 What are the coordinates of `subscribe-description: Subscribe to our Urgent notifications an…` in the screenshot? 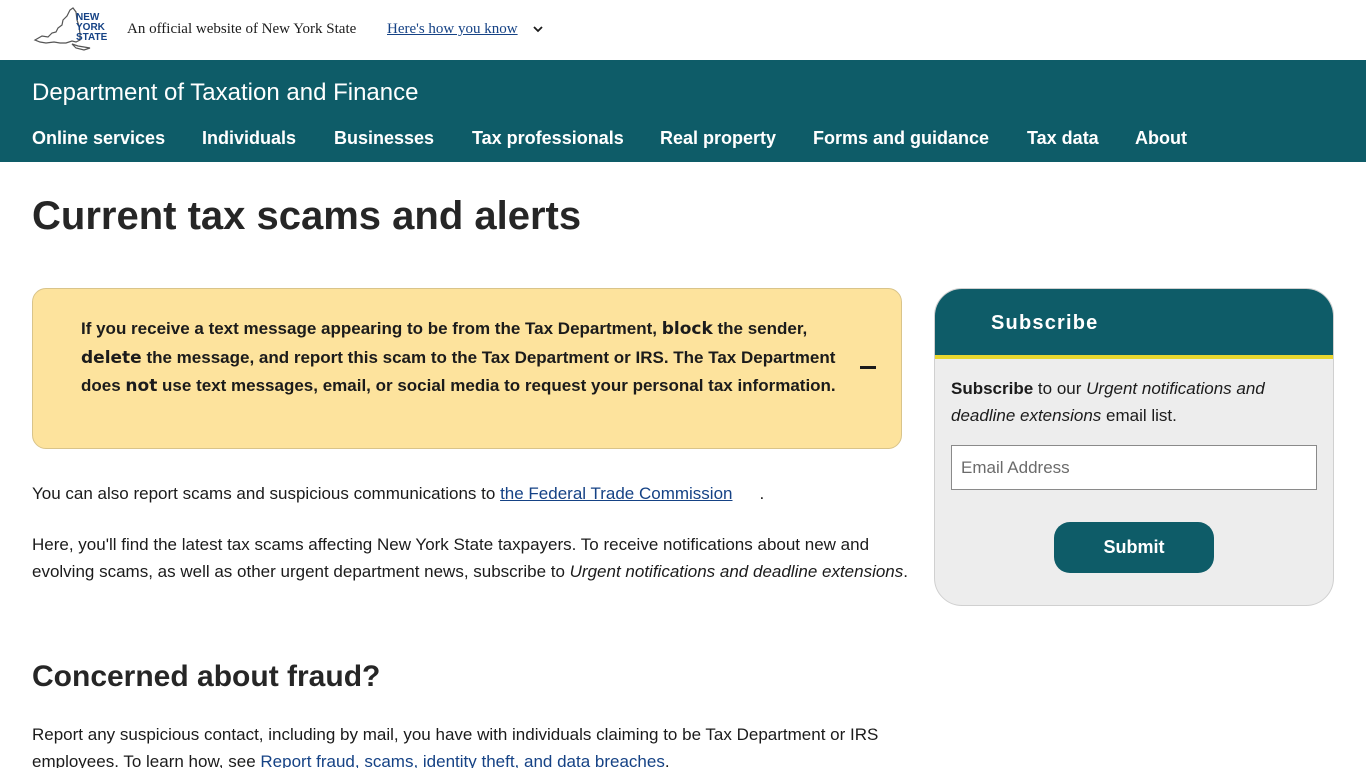 It's located at (1136, 402).